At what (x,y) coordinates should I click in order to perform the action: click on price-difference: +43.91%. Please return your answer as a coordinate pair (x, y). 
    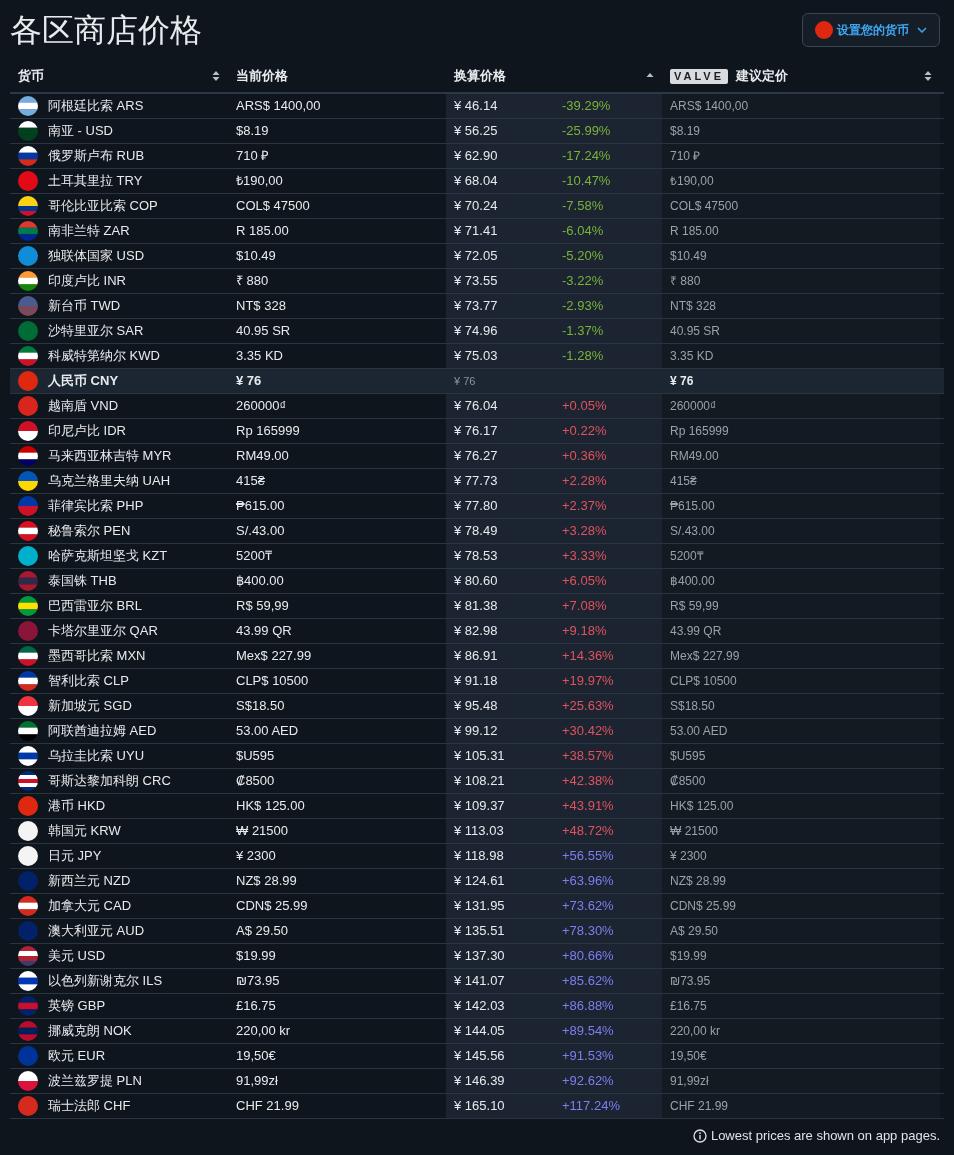
    Looking at the image, I should click on (588, 806).